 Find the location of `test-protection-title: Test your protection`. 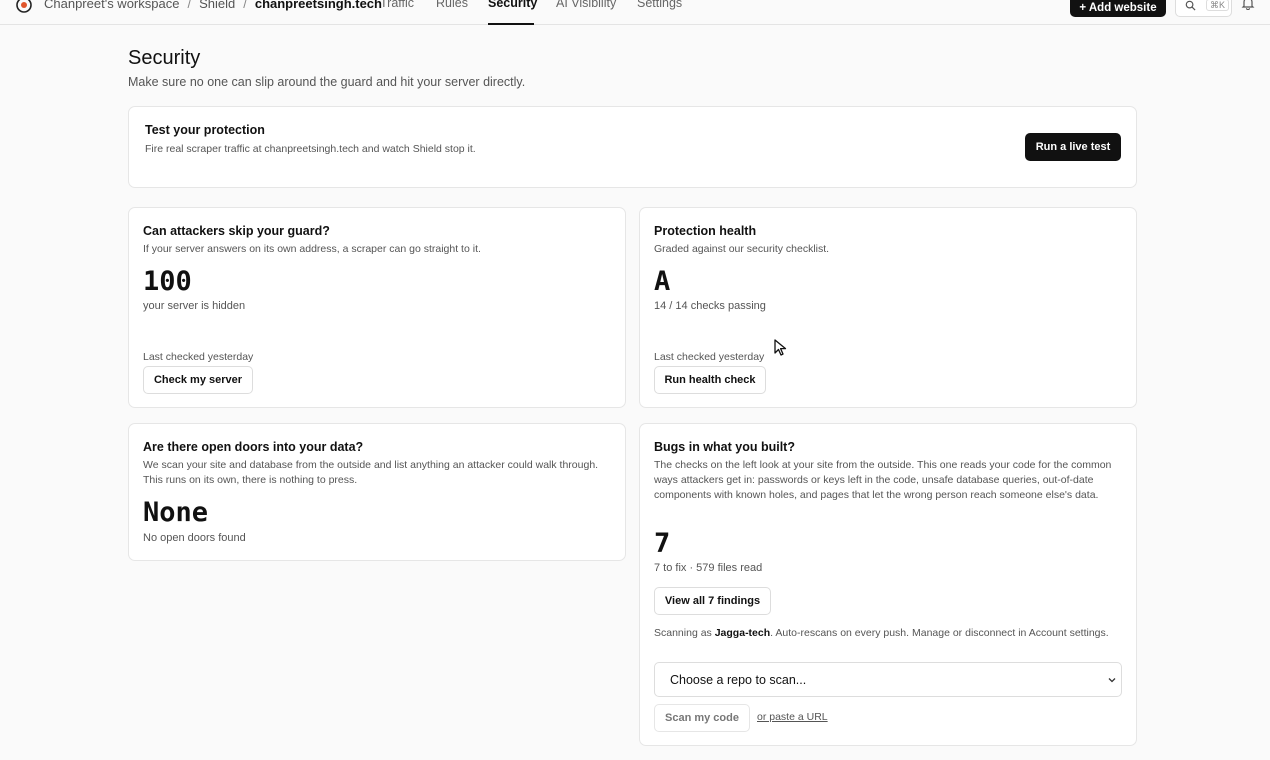

test-protection-title: Test your protection is located at coordinates (205, 130).